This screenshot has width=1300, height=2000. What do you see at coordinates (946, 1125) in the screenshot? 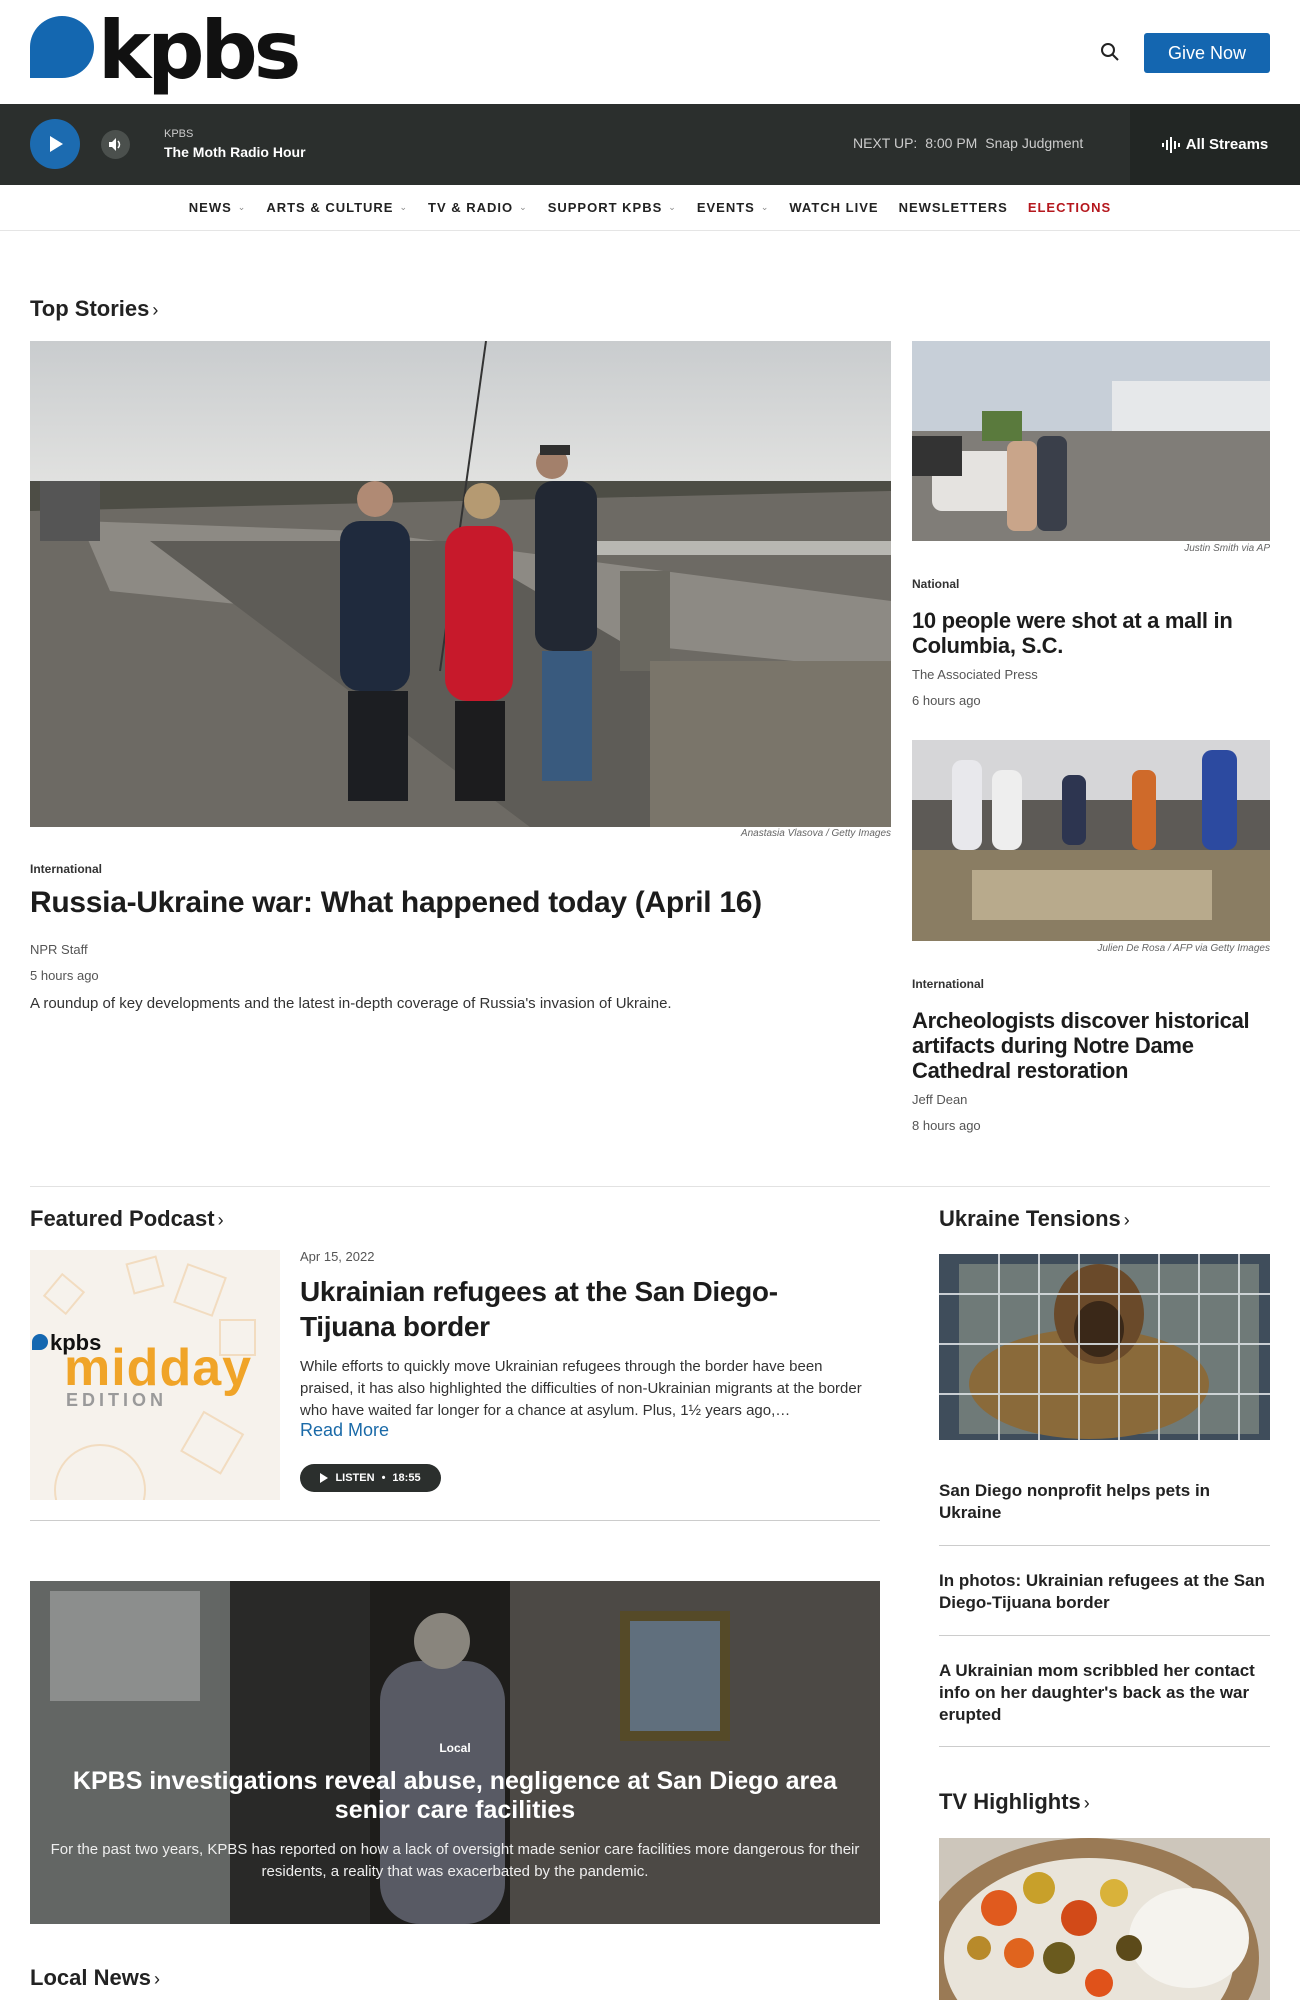
I see `side2-time: 8 hours ago` at bounding box center [946, 1125].